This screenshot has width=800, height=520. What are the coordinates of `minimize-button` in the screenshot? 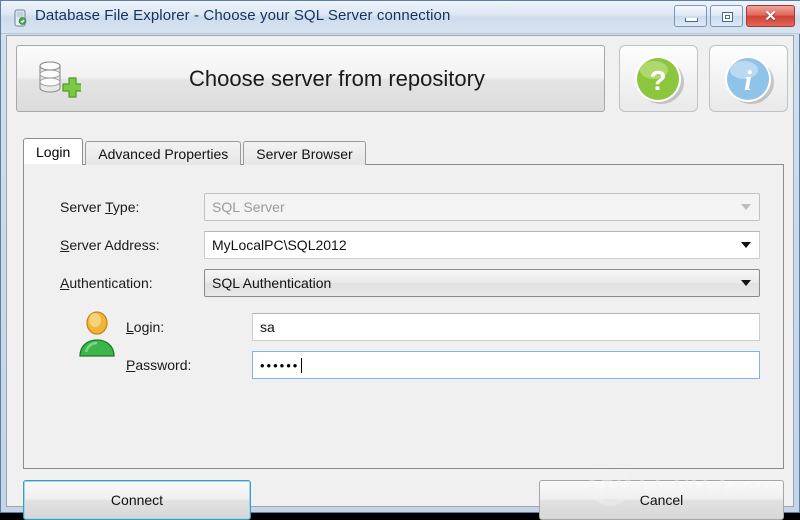 It's located at (690, 16).